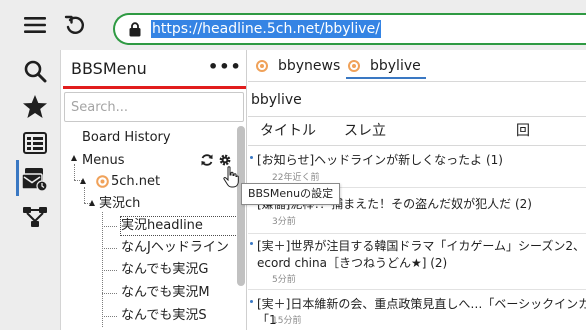 This screenshot has height=330, width=586. I want to click on panel-title-underline, so click(154, 87).